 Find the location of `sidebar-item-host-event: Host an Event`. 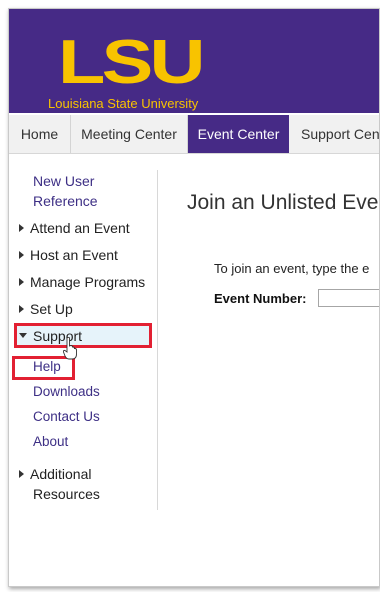

sidebar-item-host-event: Host an Event is located at coordinates (68, 255).